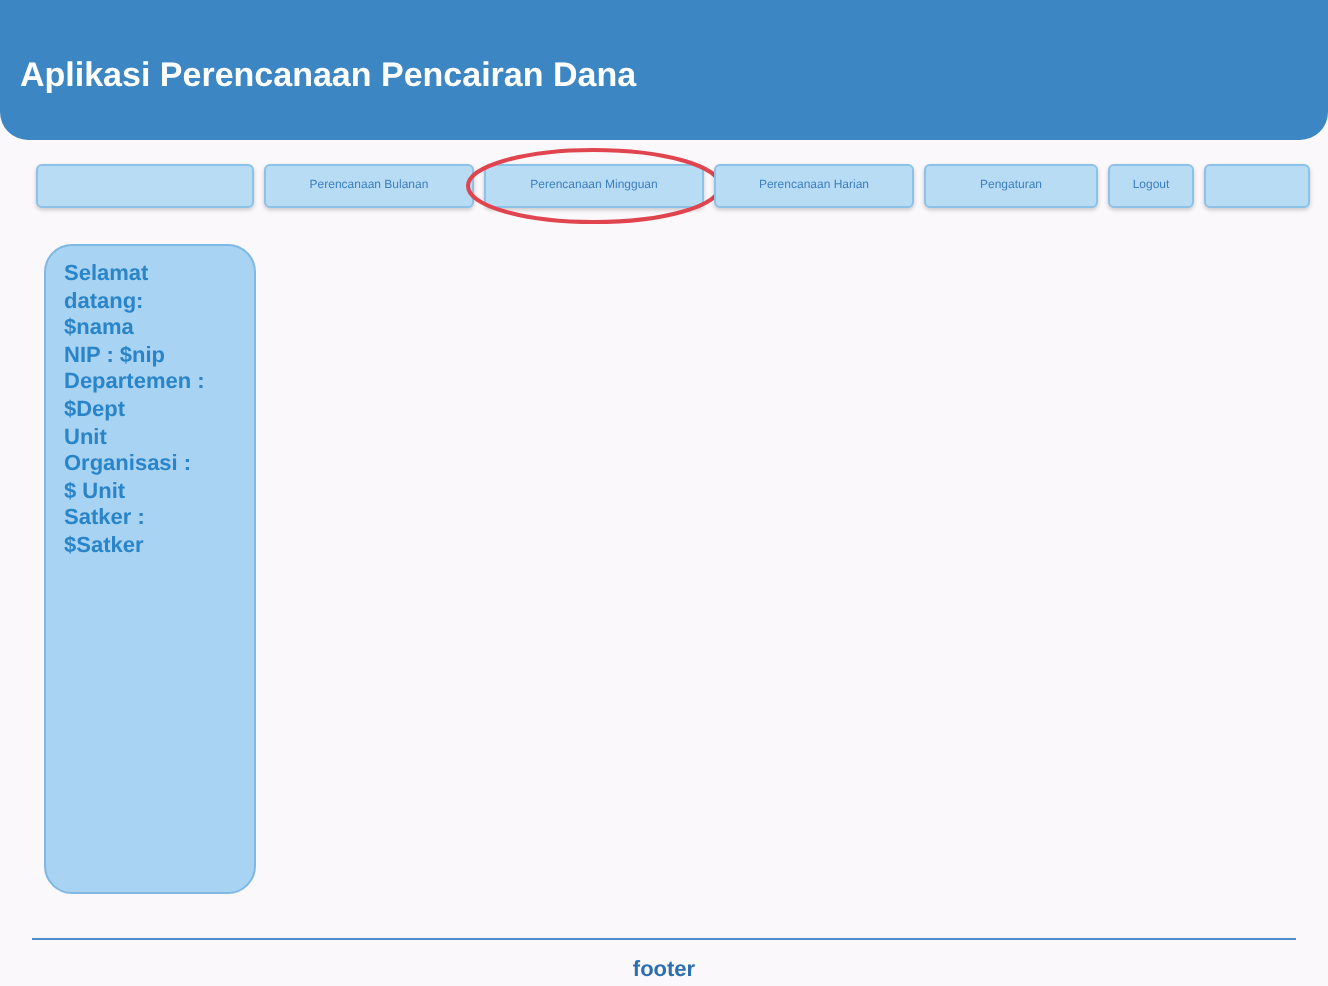 This screenshot has width=1328, height=986. I want to click on footer-text: footer, so click(664, 971).